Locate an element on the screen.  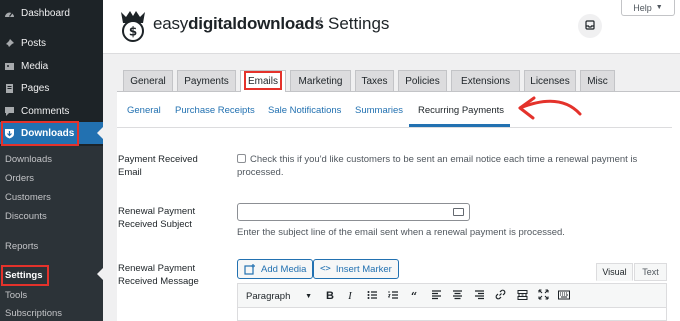
insert-link-button is located at coordinates (500, 296).